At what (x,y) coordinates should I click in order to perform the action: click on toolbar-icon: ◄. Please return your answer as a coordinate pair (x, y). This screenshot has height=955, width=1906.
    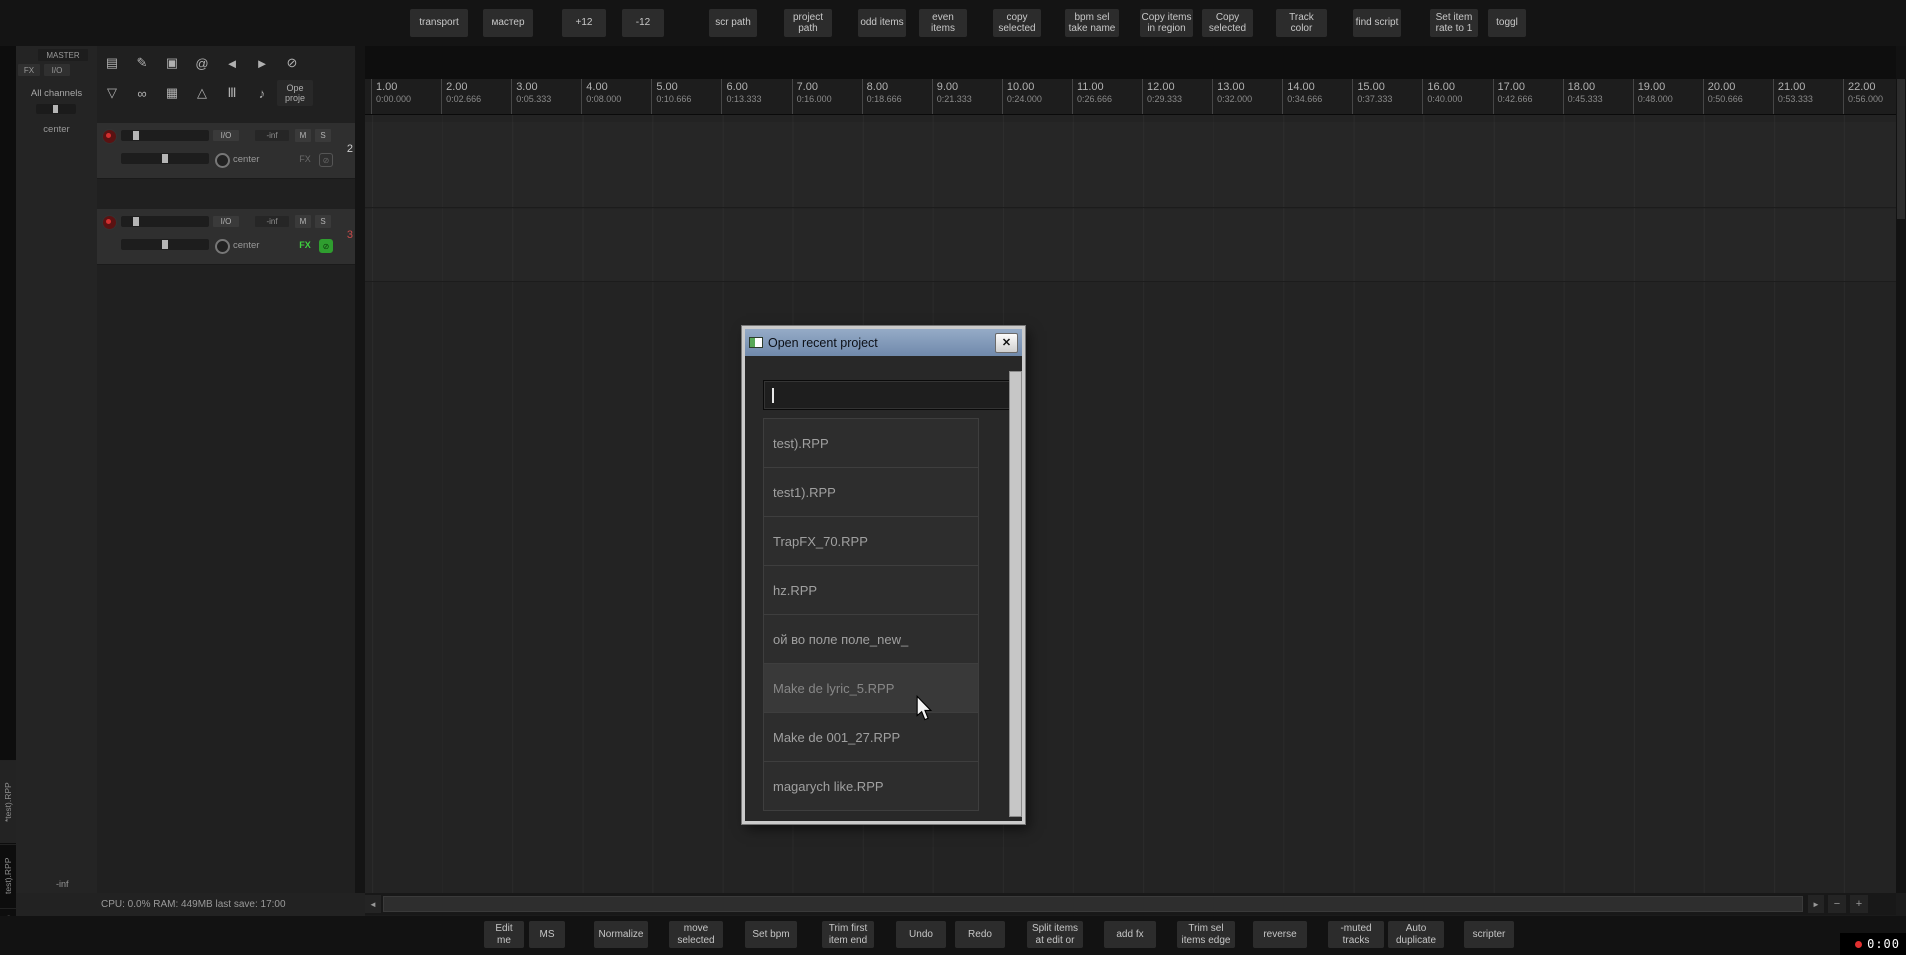
    Looking at the image, I should click on (232, 63).